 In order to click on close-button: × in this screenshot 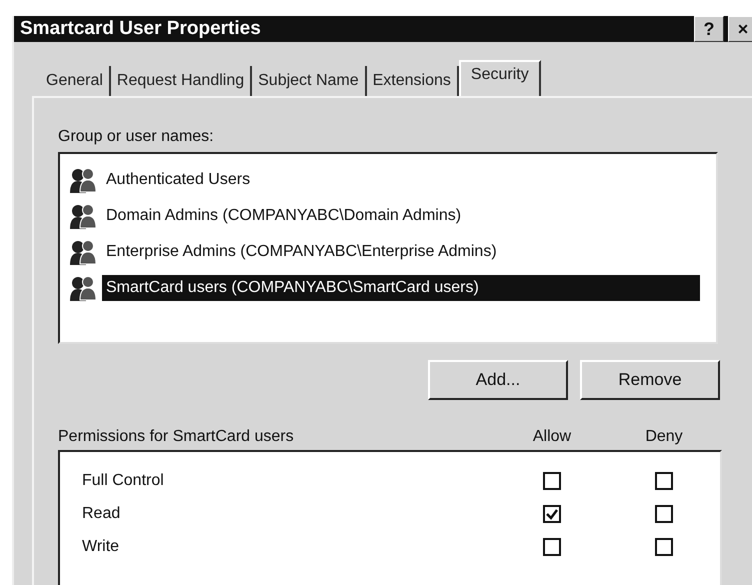, I will do `click(740, 29)`.